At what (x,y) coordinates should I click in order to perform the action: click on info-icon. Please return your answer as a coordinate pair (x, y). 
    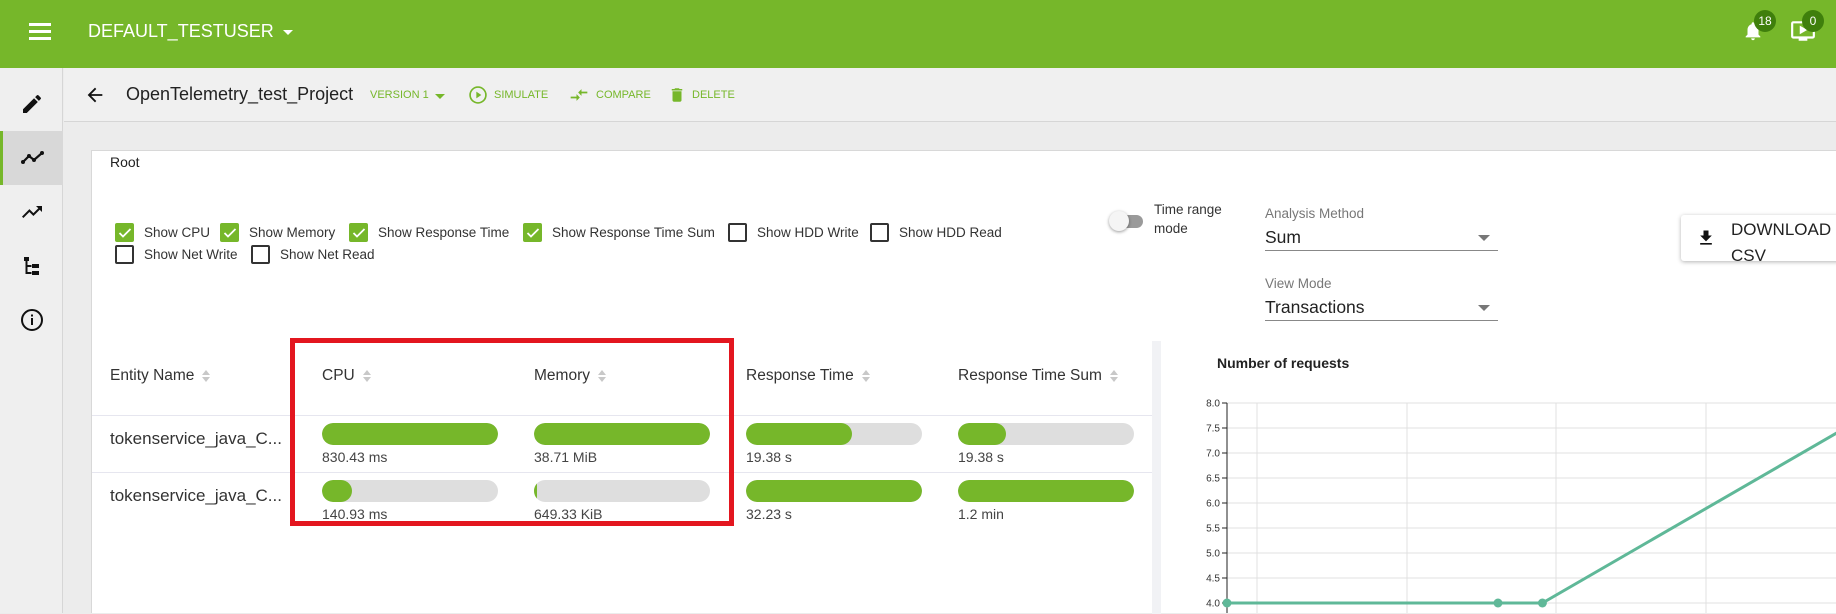
    Looking at the image, I should click on (31, 320).